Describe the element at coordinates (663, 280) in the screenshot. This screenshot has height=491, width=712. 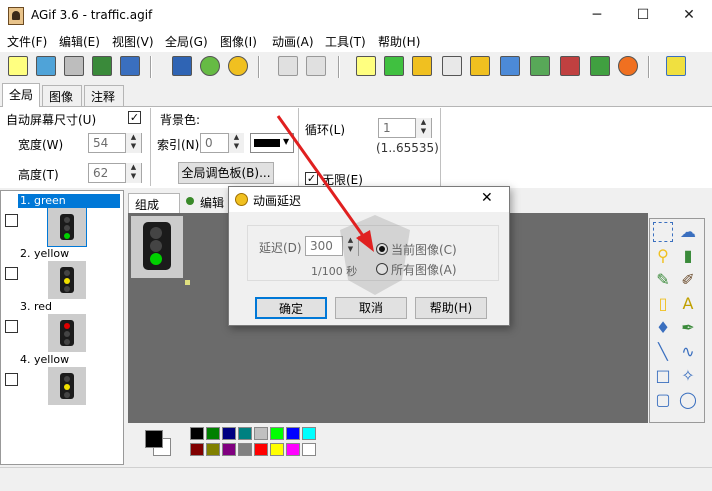
I see `pencil-icon: ✎` at that location.